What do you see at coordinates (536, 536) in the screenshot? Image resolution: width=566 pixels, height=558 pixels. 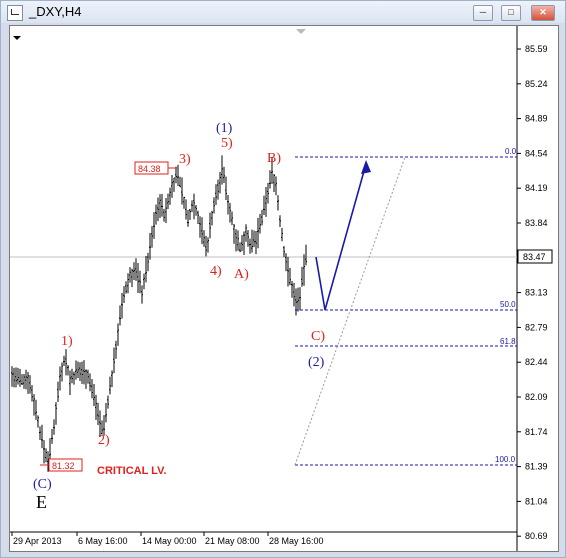 I see `price-tick-label: 80.69` at bounding box center [536, 536].